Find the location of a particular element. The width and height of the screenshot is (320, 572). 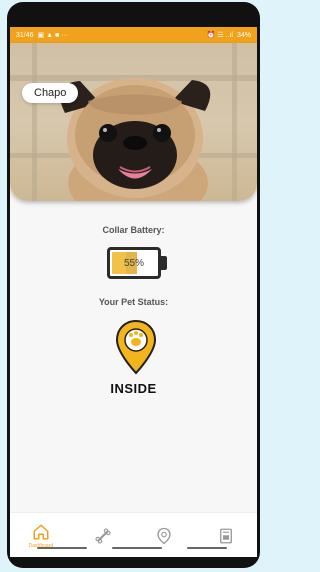

pet-name-chip: Chapo is located at coordinates (50, 93).